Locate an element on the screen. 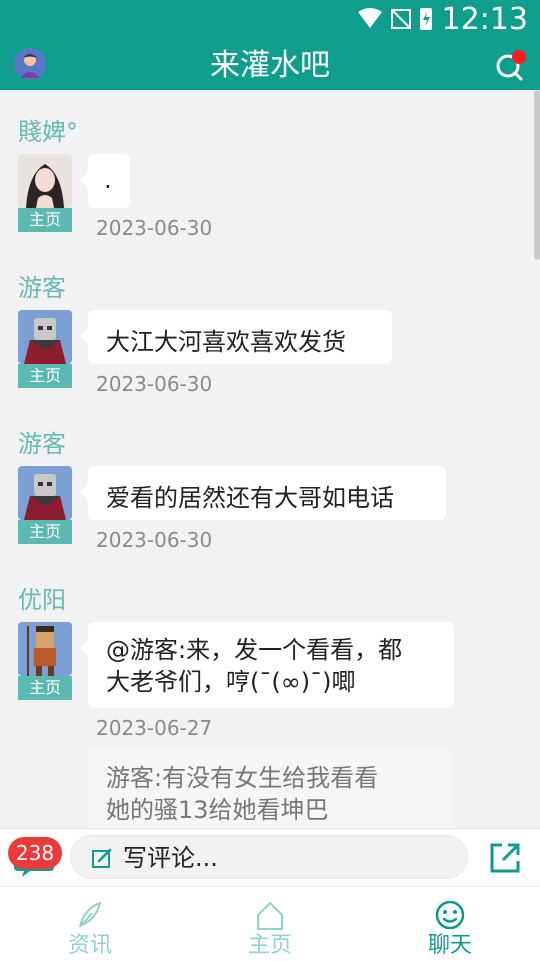 The width and height of the screenshot is (540, 961). quoted-message: 游客:有没有女生给我看看 她的骚13给她看坤巴 is located at coordinates (270, 788).